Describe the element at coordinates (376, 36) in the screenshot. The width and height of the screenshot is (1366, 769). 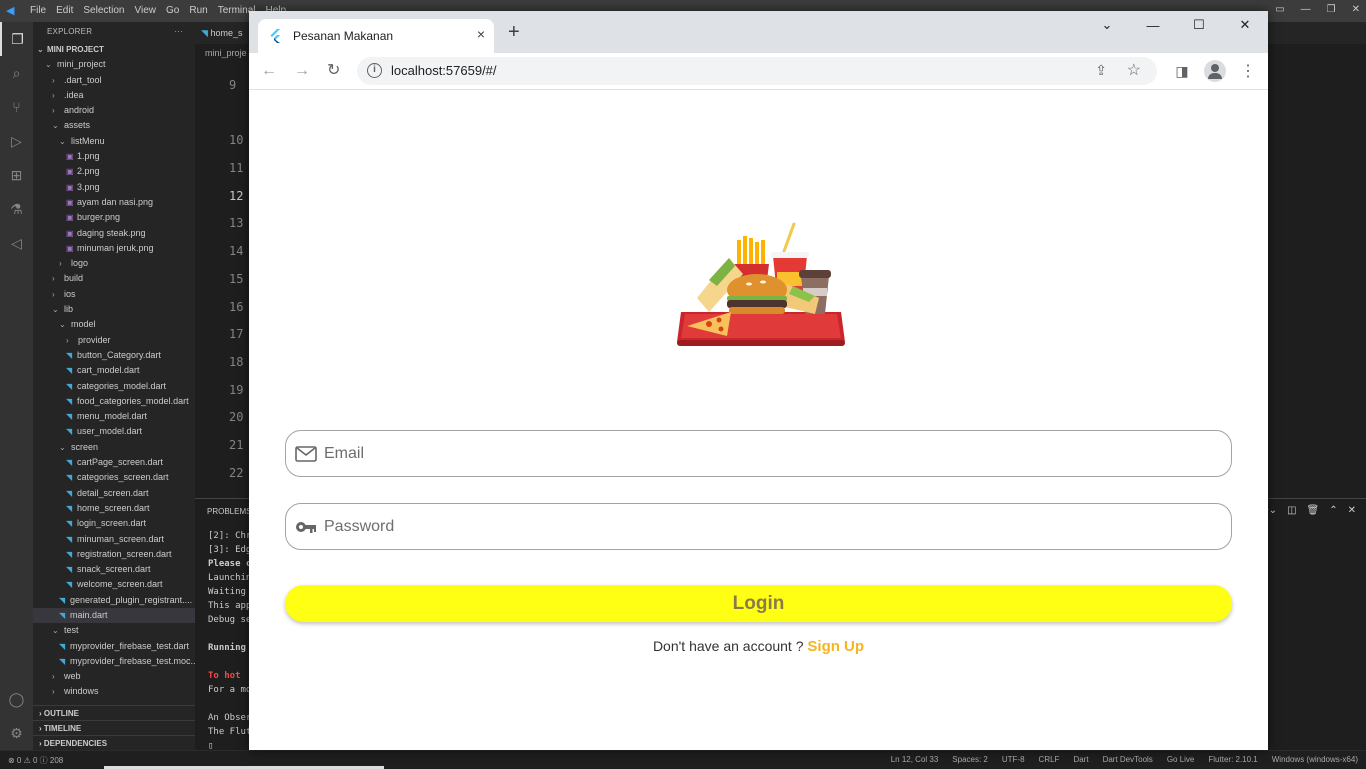
I see `browser-tab: Pesanan Makanan ×` at that location.